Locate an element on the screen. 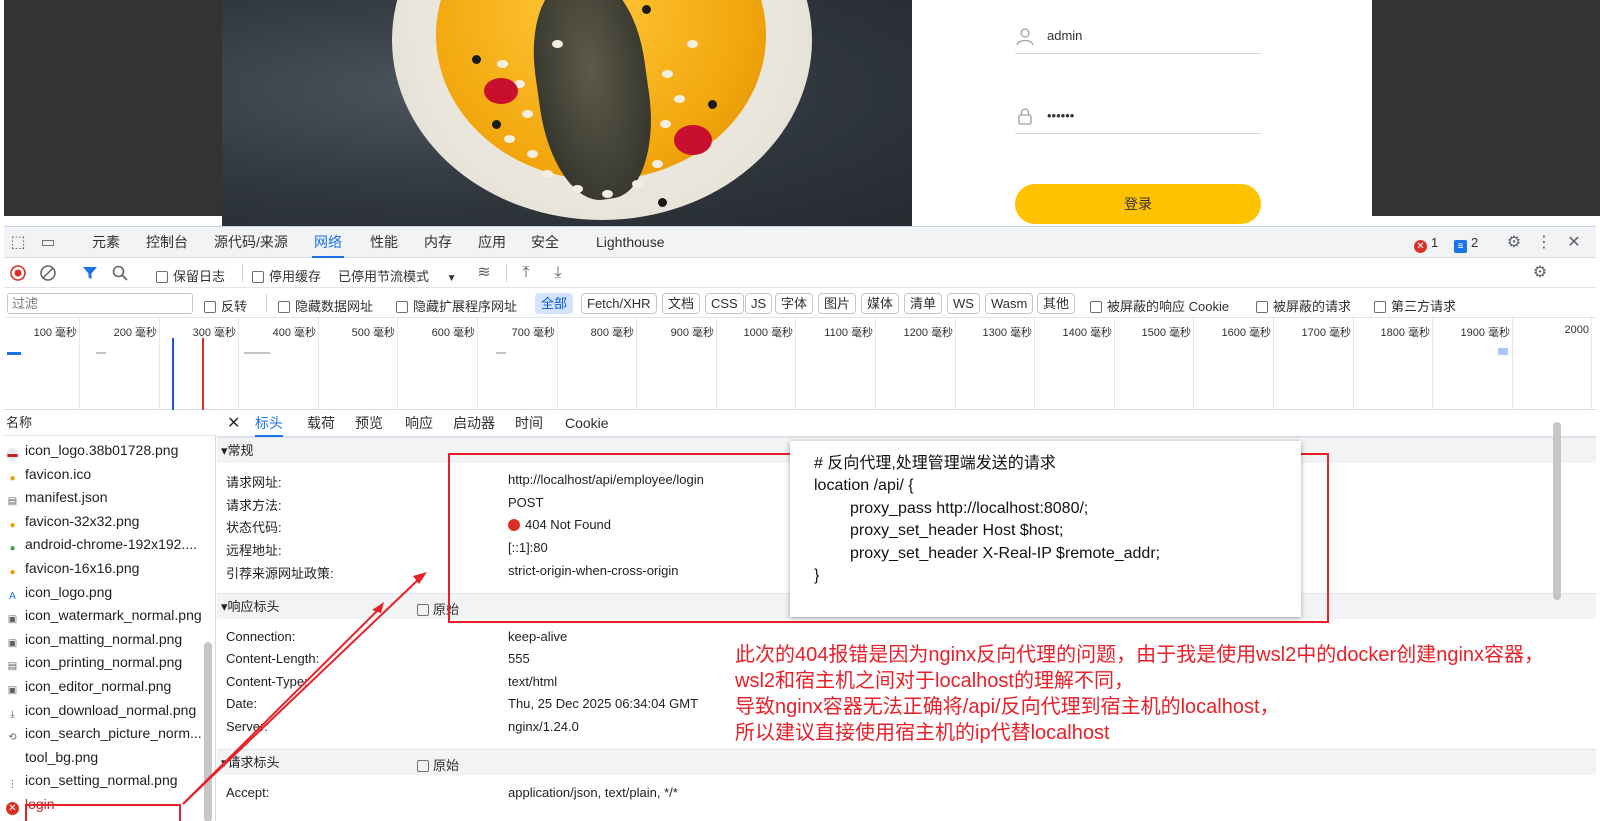  arrow-to-general is located at coordinates (301, 691).